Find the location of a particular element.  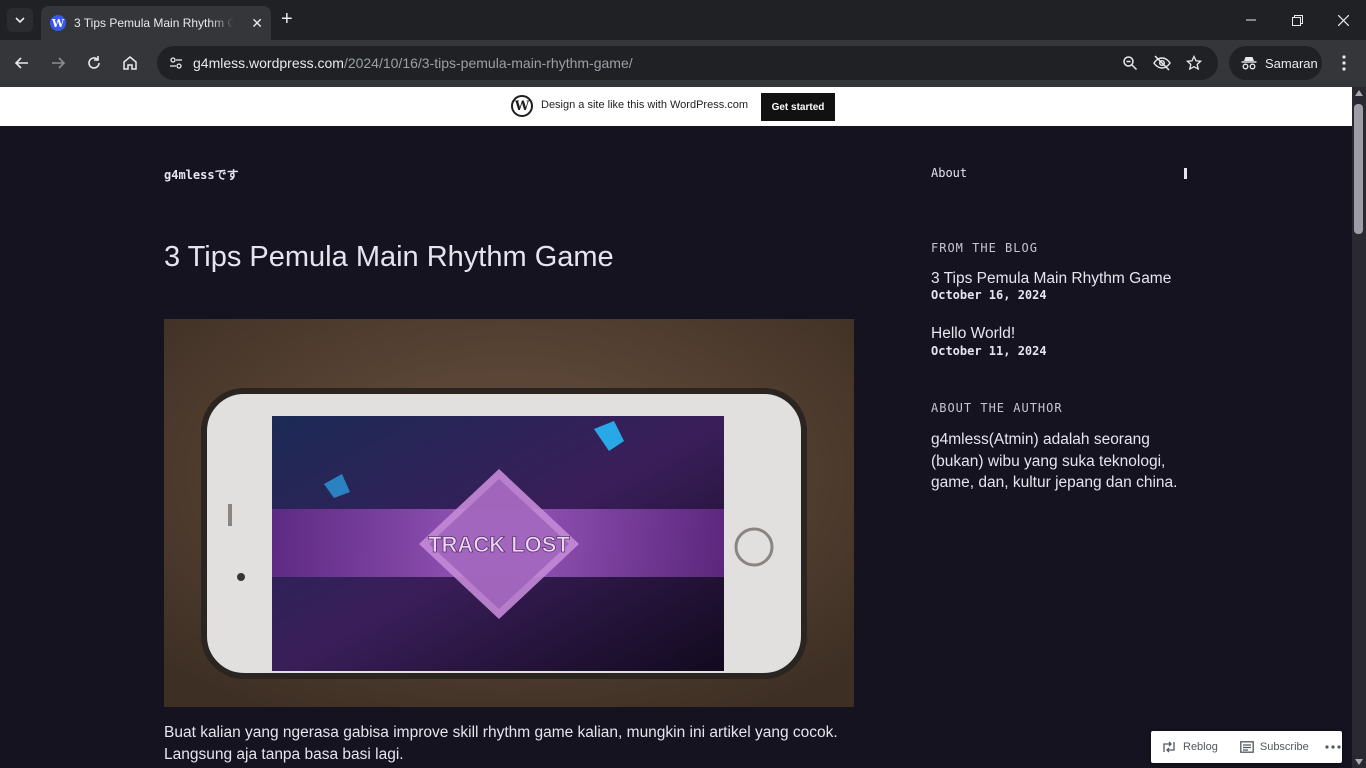

sidebar-post-link: 3 Tips Pemula Main Rhythm Game is located at coordinates (1051, 279).